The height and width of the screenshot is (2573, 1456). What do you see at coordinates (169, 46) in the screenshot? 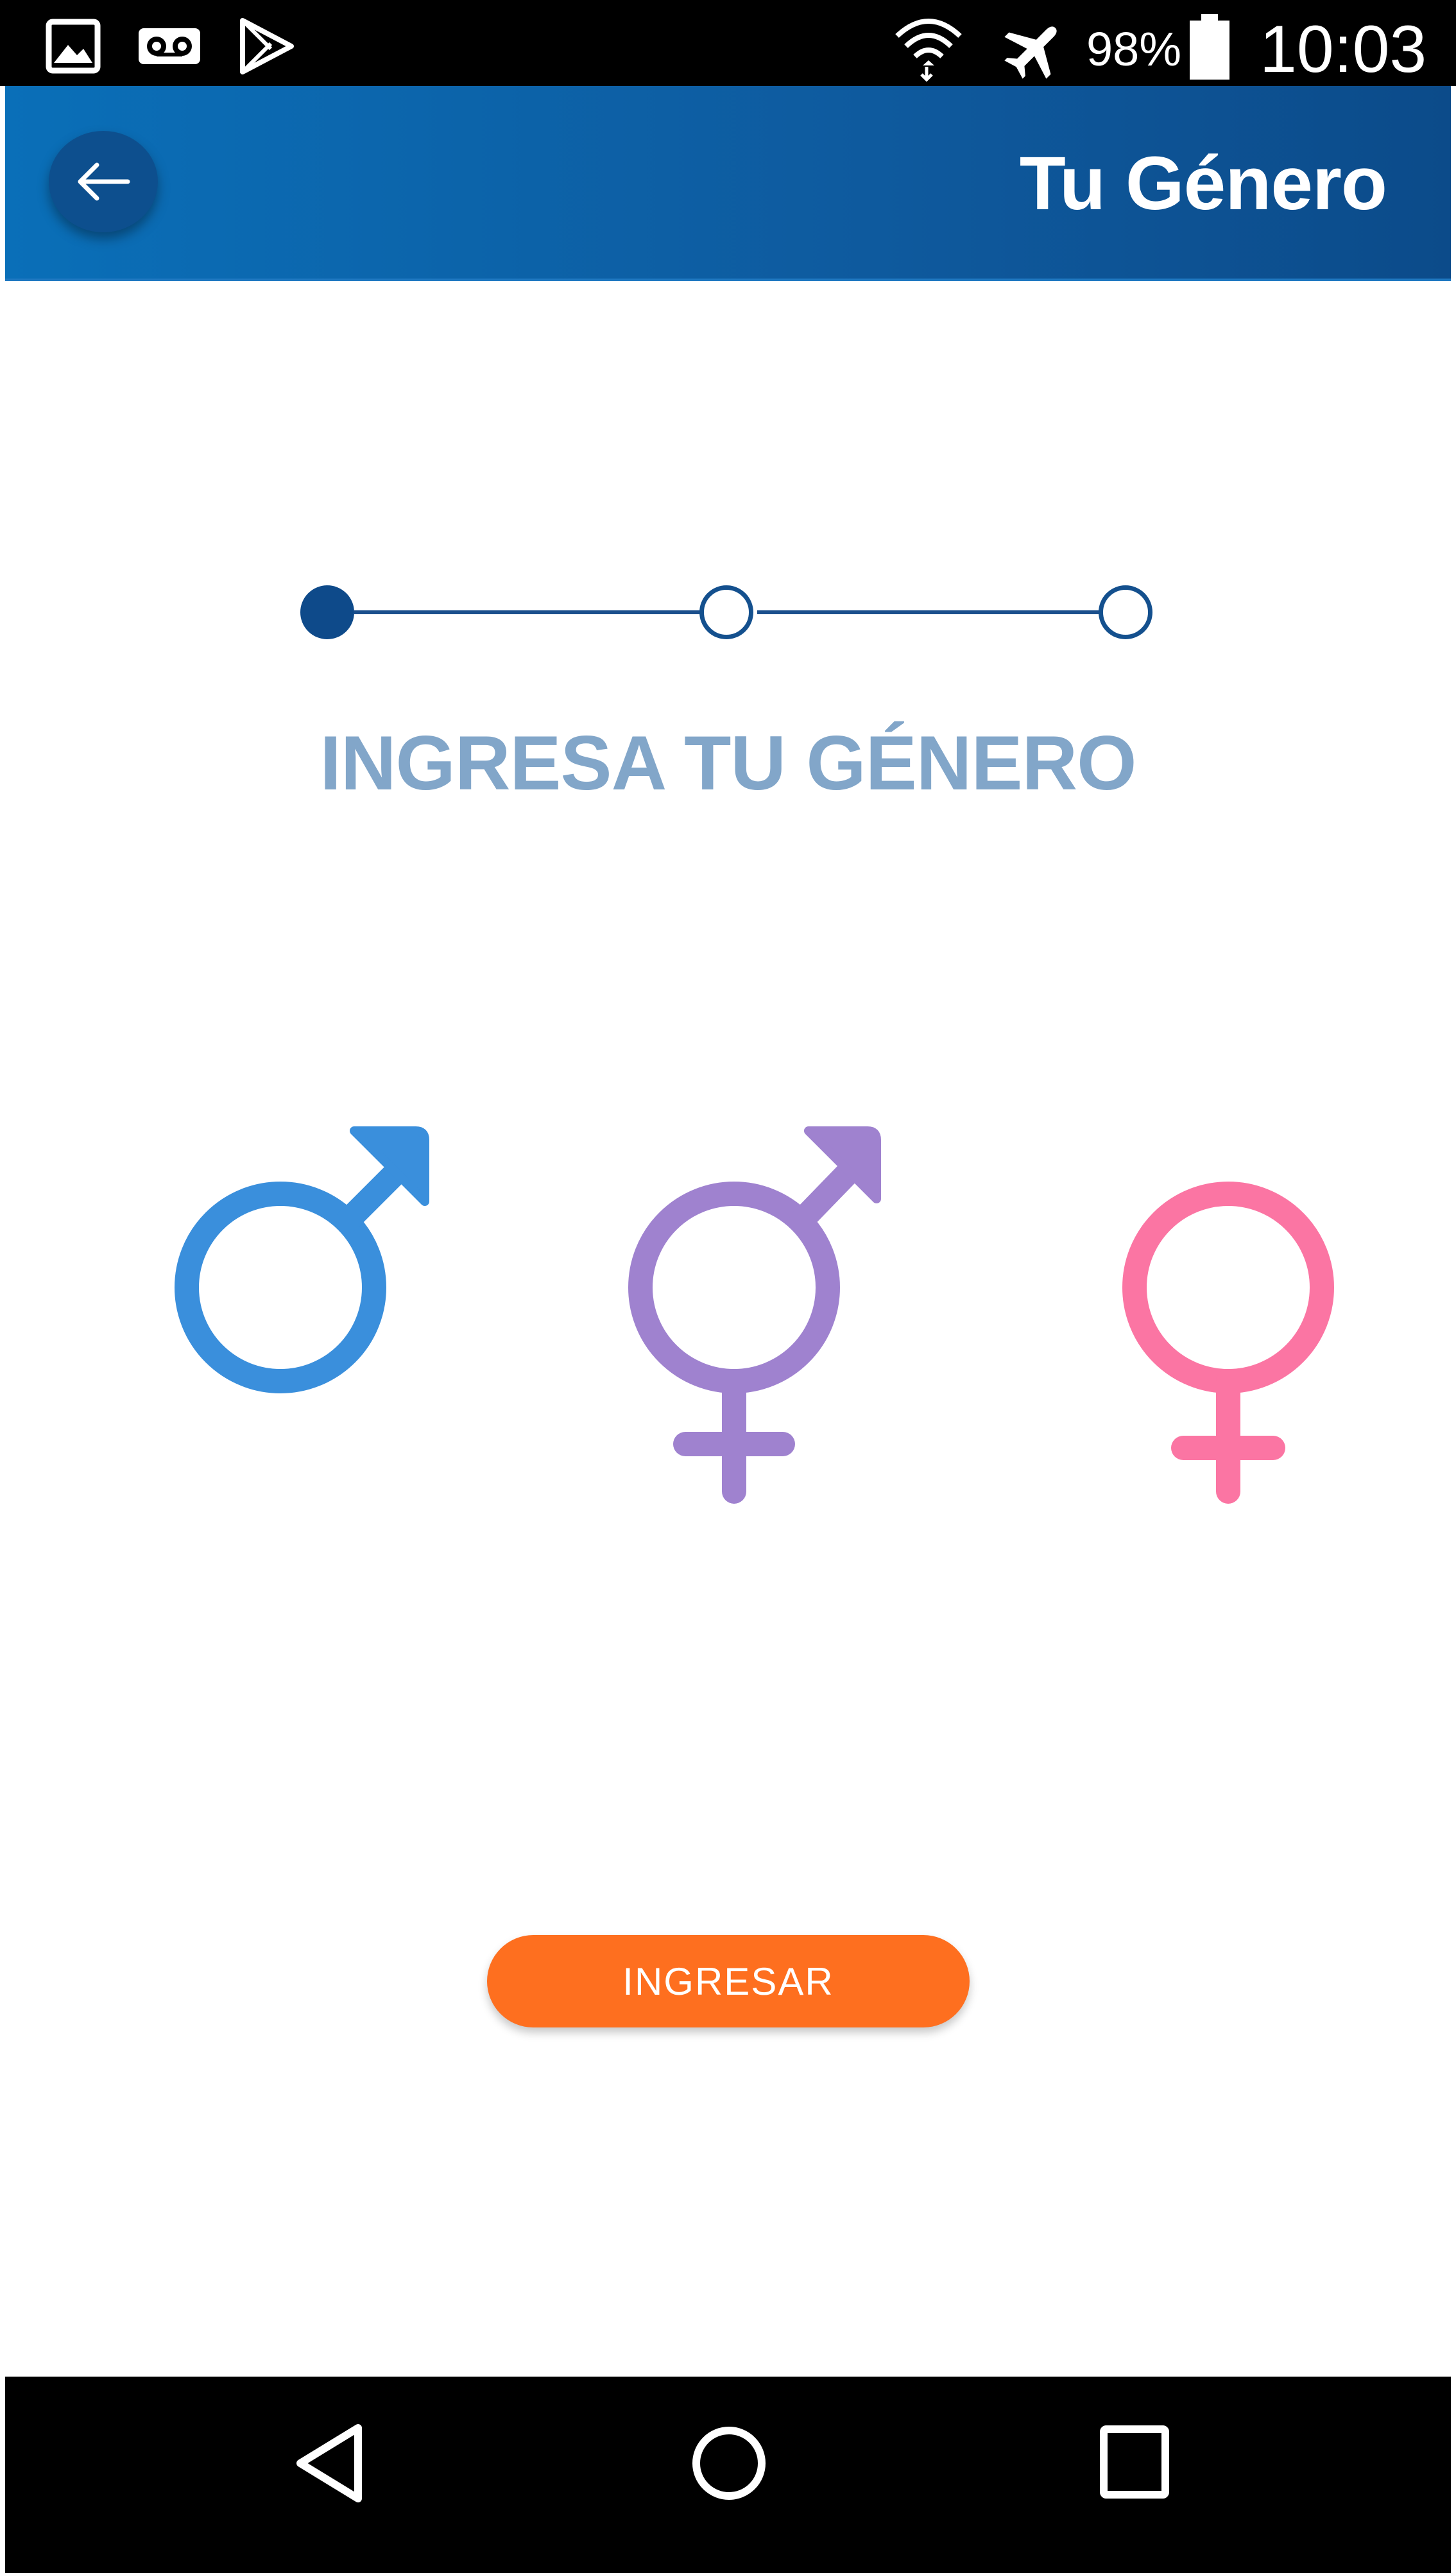
I see `voicemail-icon` at bounding box center [169, 46].